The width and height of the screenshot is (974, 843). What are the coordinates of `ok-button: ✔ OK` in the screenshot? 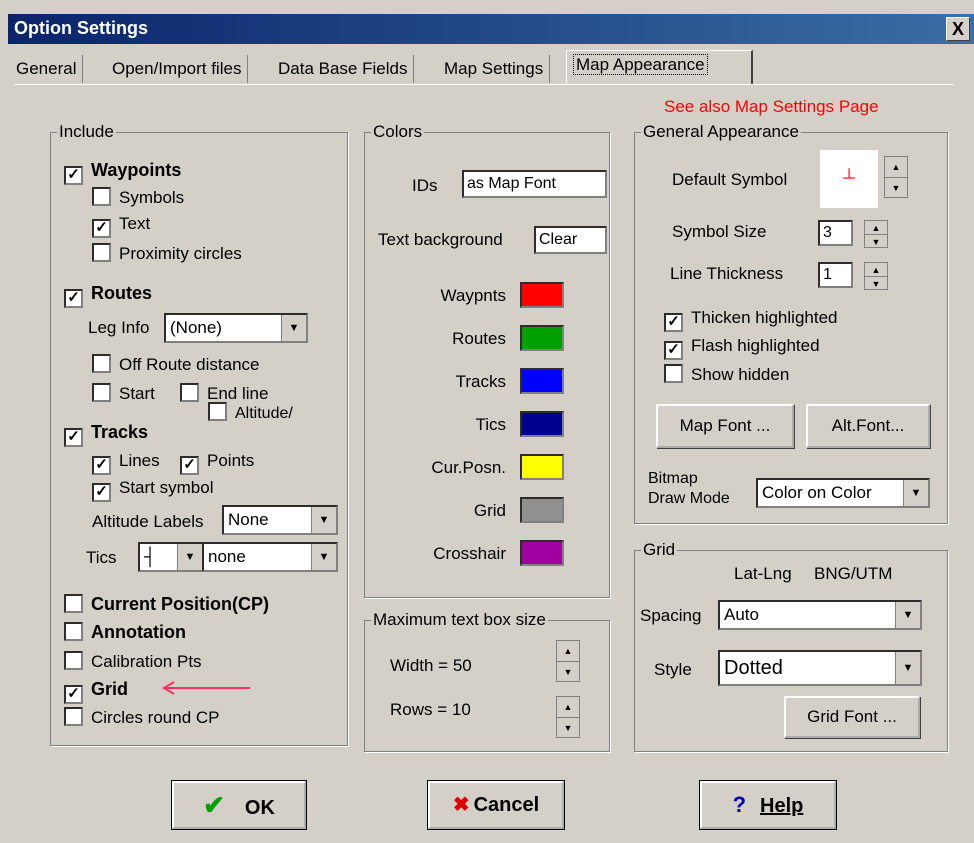 It's located at (239, 805).